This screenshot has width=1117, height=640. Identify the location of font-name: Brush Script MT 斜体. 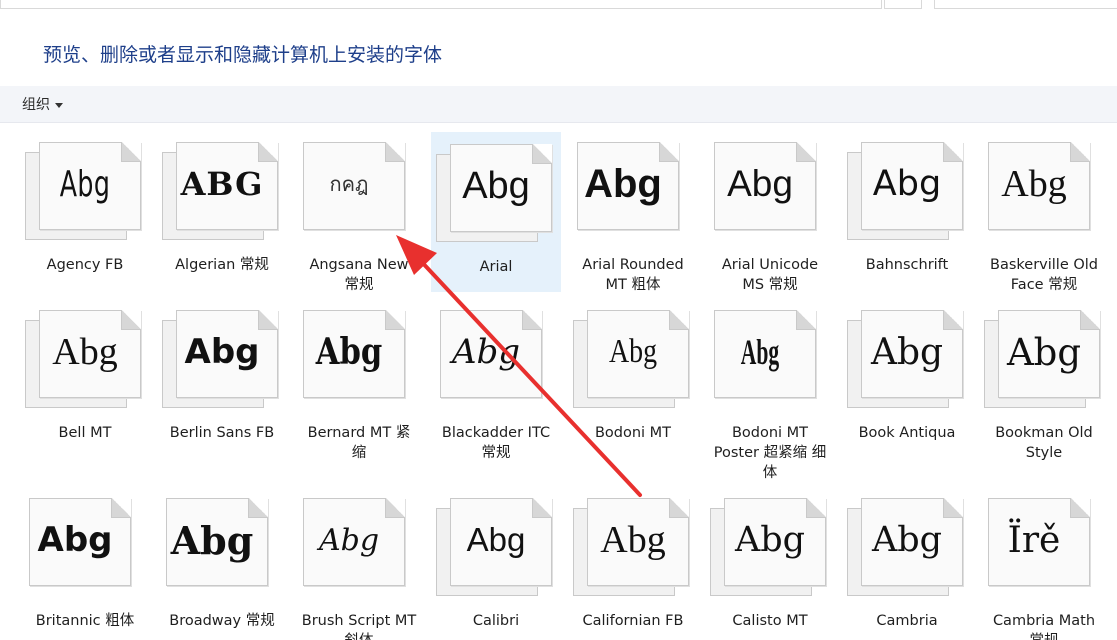
(359, 626).